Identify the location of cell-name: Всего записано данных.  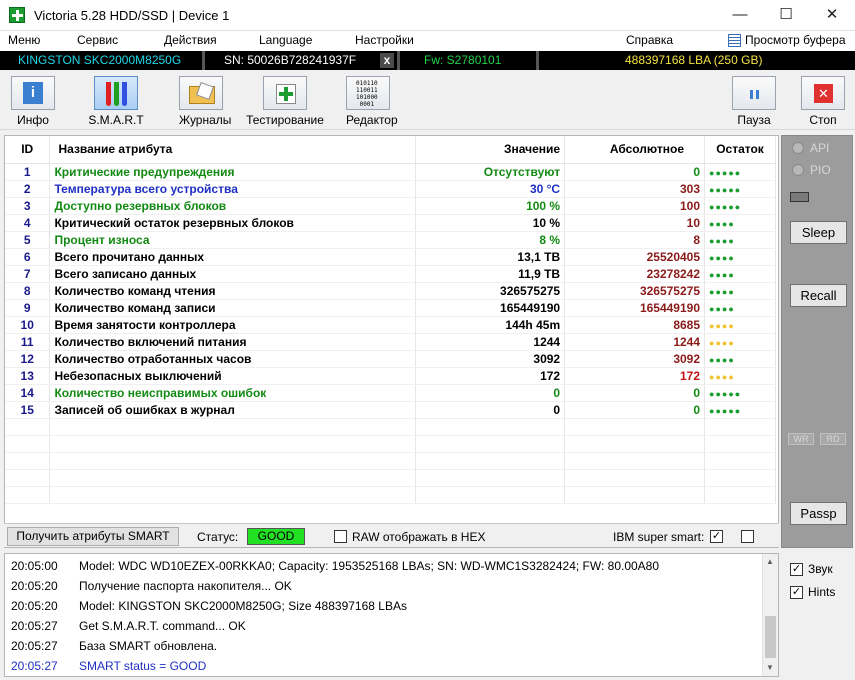
(233, 274).